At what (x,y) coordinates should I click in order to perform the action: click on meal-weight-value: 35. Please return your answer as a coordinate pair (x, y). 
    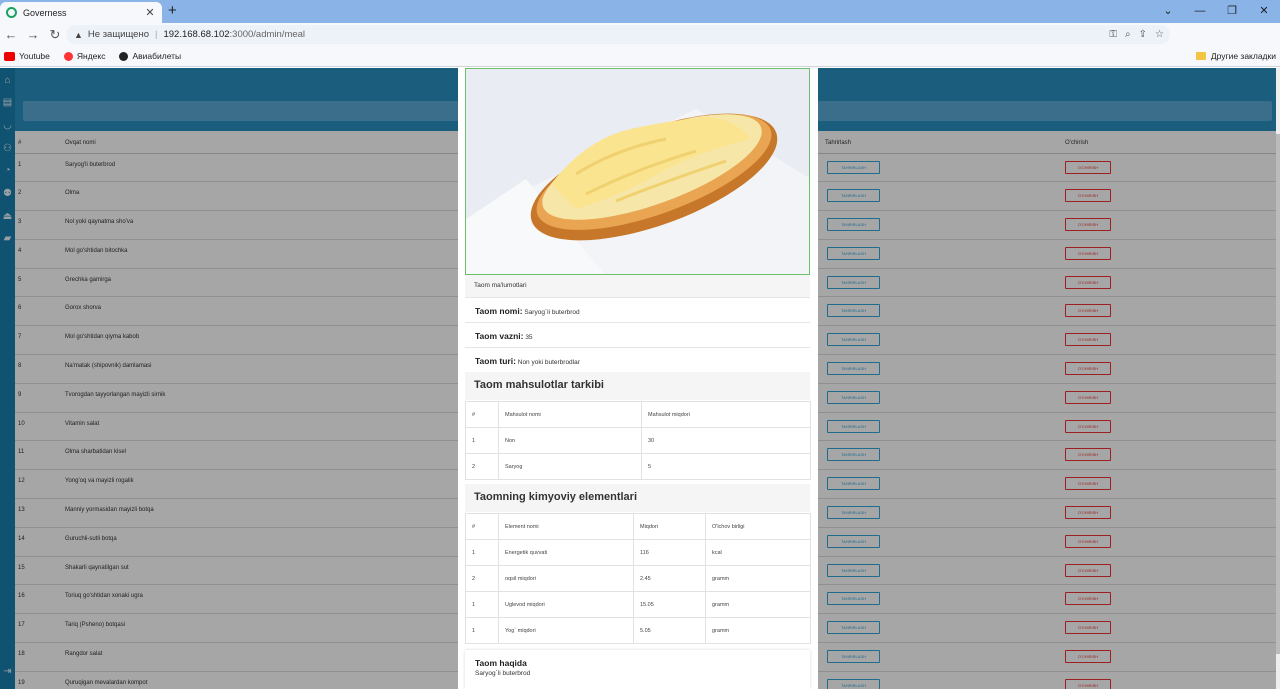
    Looking at the image, I should click on (529, 337).